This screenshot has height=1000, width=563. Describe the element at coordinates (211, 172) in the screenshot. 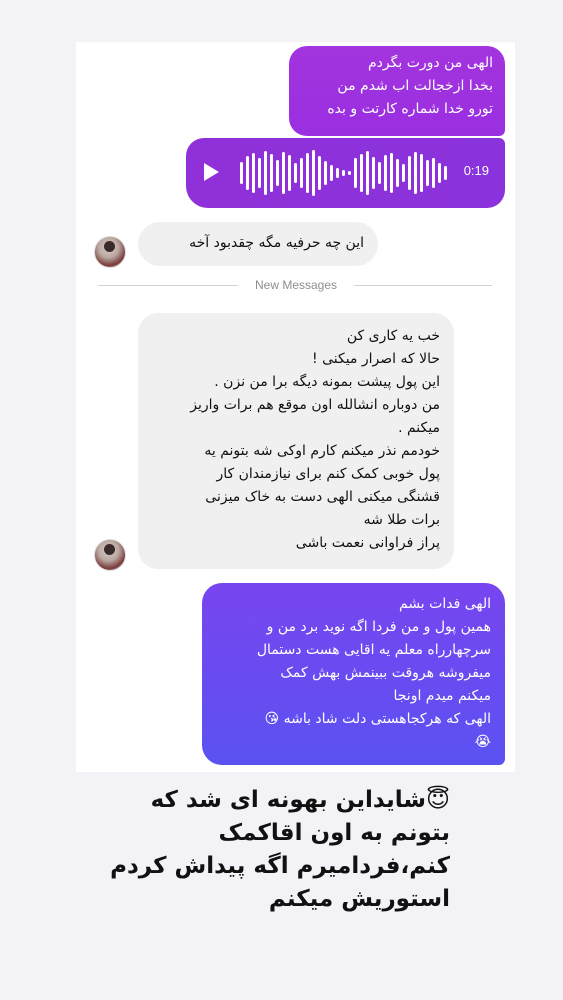

I see `play-icon` at that location.